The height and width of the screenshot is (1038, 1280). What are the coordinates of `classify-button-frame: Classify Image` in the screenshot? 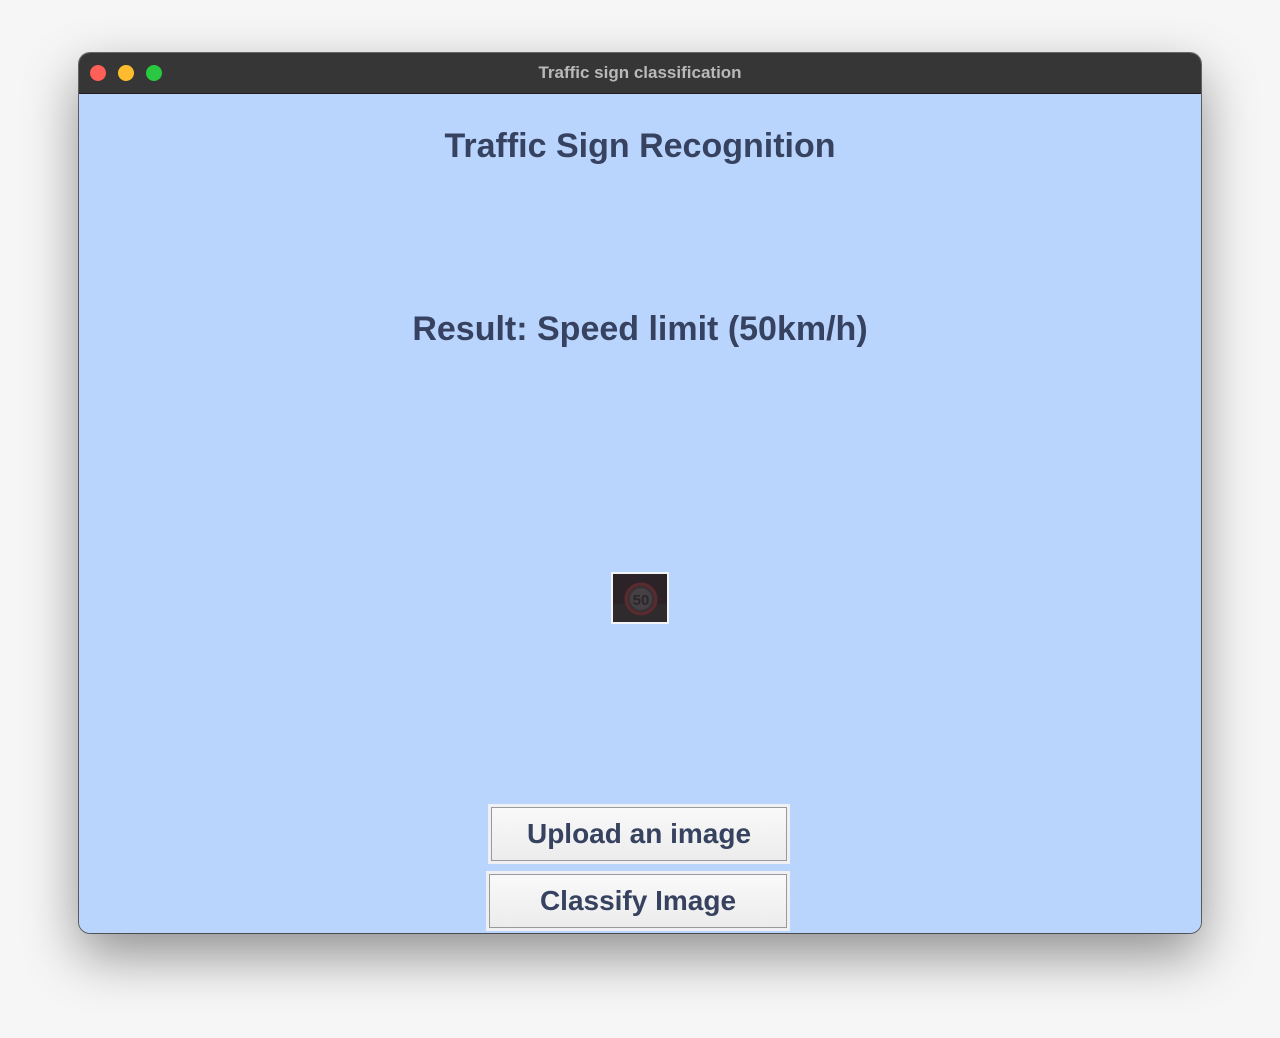 It's located at (638, 901).